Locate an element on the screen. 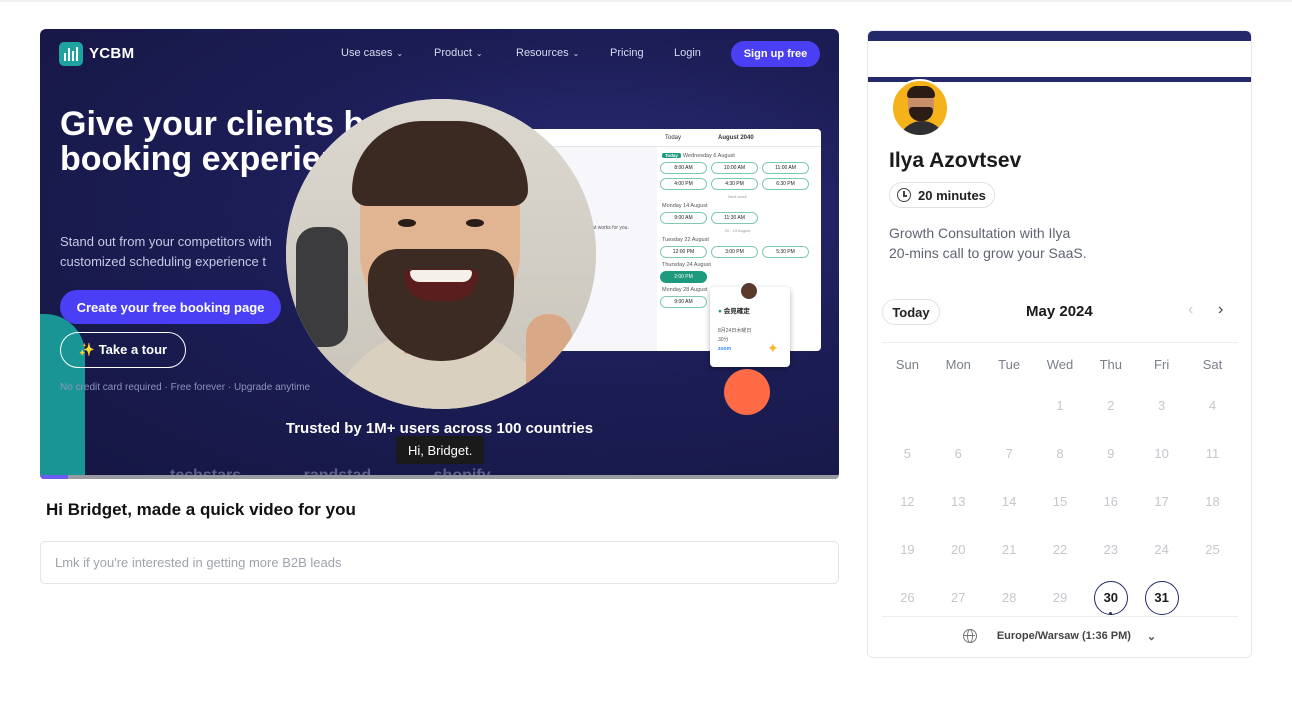 Image resolution: width=1292 pixels, height=704 pixels. mock-slot: 6:30 PM is located at coordinates (785, 184).